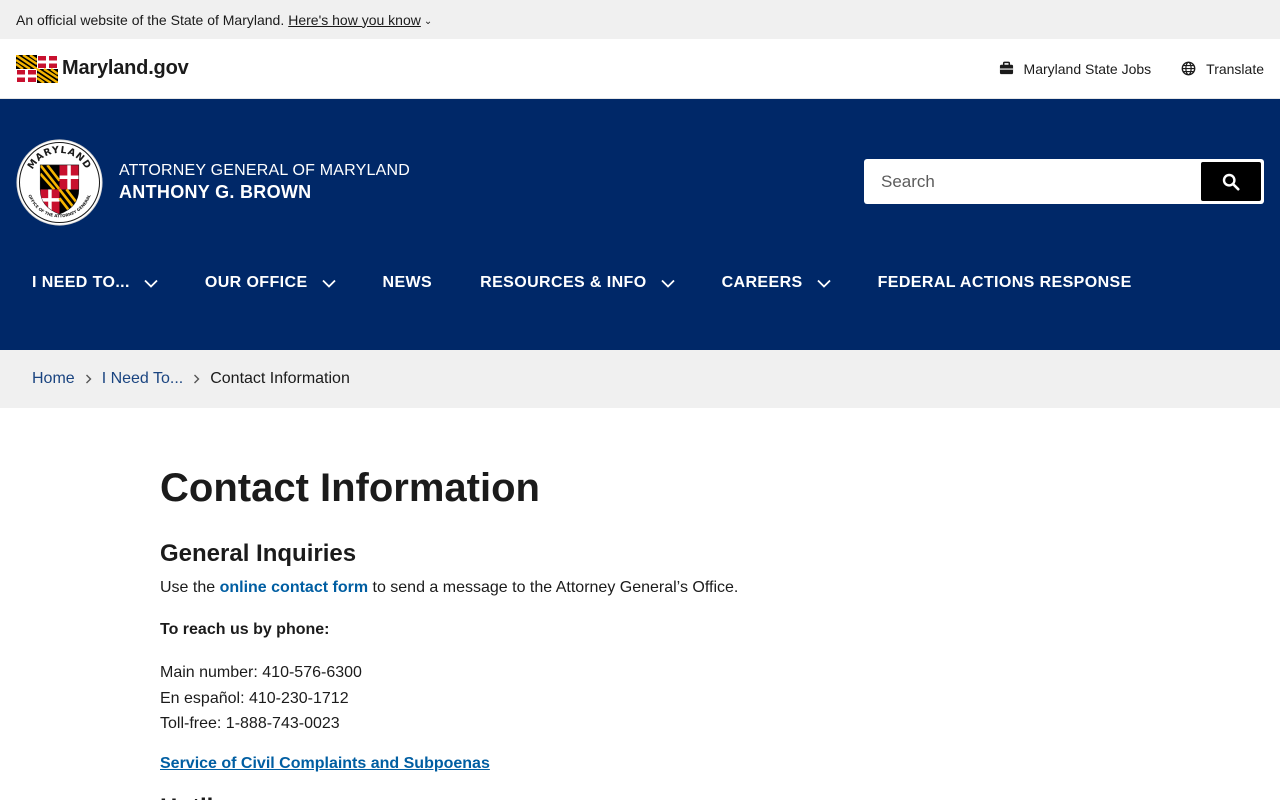 The width and height of the screenshot is (1280, 800). I want to click on page-title: Contact Information, so click(350, 488).